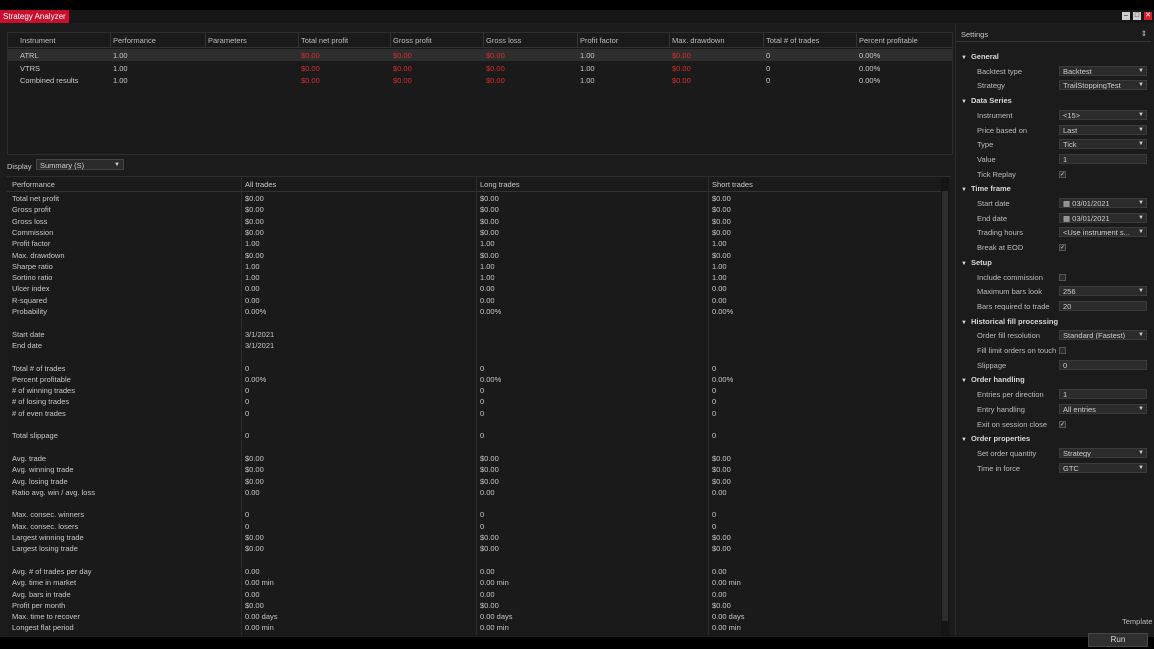 This screenshot has width=1154, height=649. I want to click on property-select: All entries ▼, so click(1103, 408).